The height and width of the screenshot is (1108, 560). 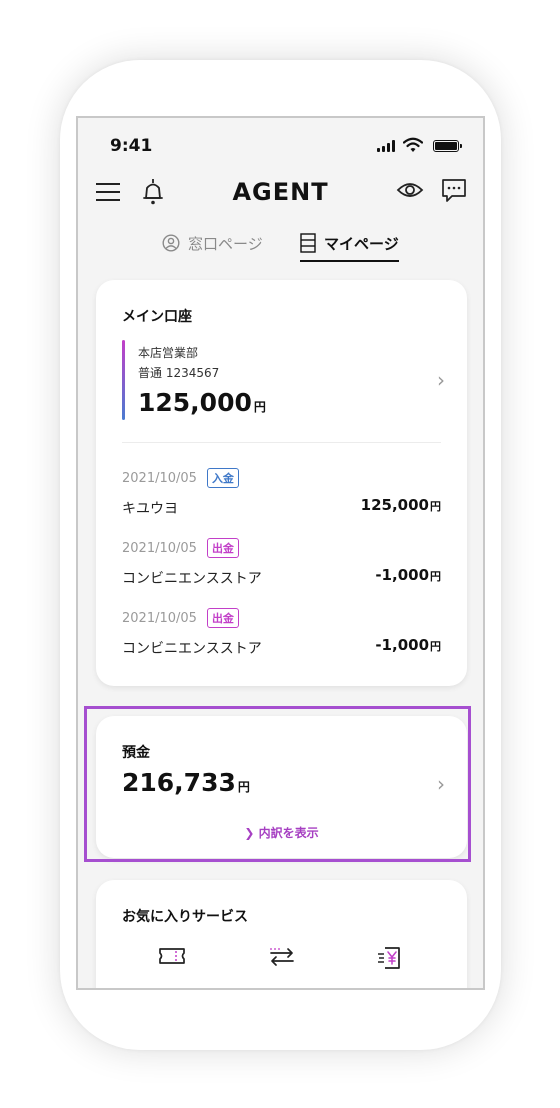 I want to click on deposit-badge: 入金, so click(x=222, y=478).